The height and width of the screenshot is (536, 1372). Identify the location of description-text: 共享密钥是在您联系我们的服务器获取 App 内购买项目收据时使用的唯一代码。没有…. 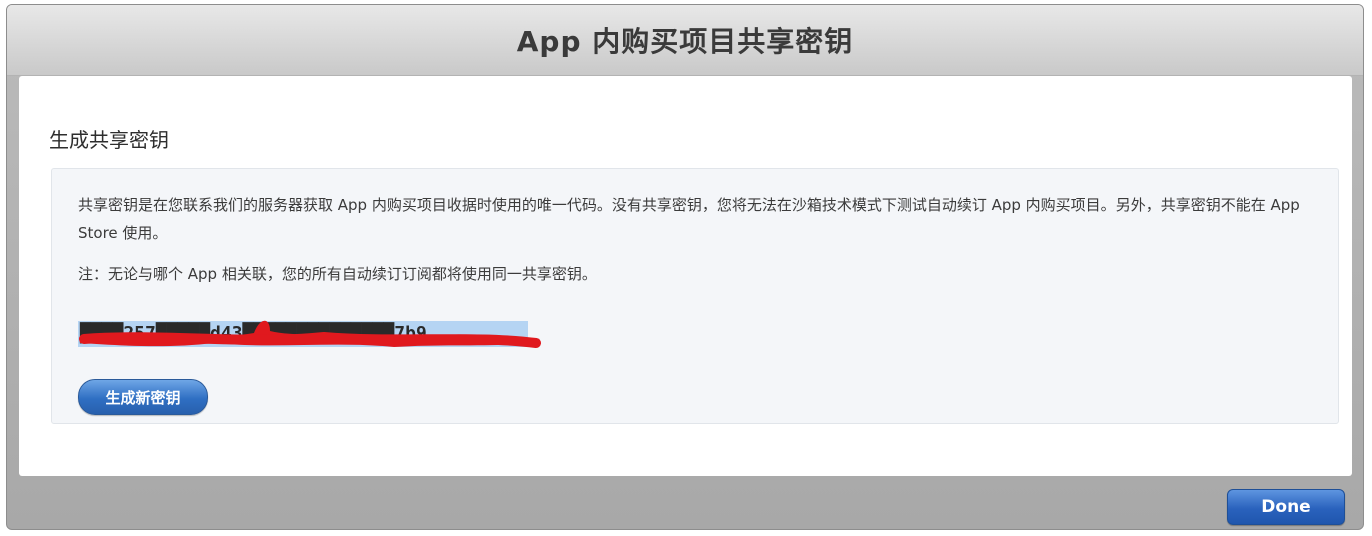
(689, 219).